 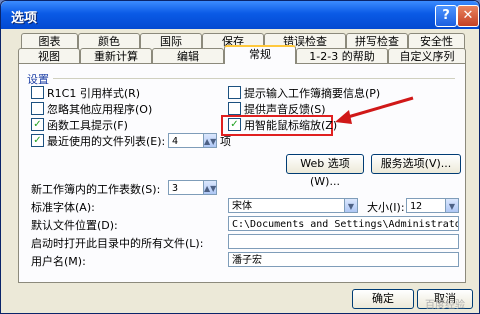 What do you see at coordinates (260, 54) in the screenshot?
I see `tab-general: 常规` at bounding box center [260, 54].